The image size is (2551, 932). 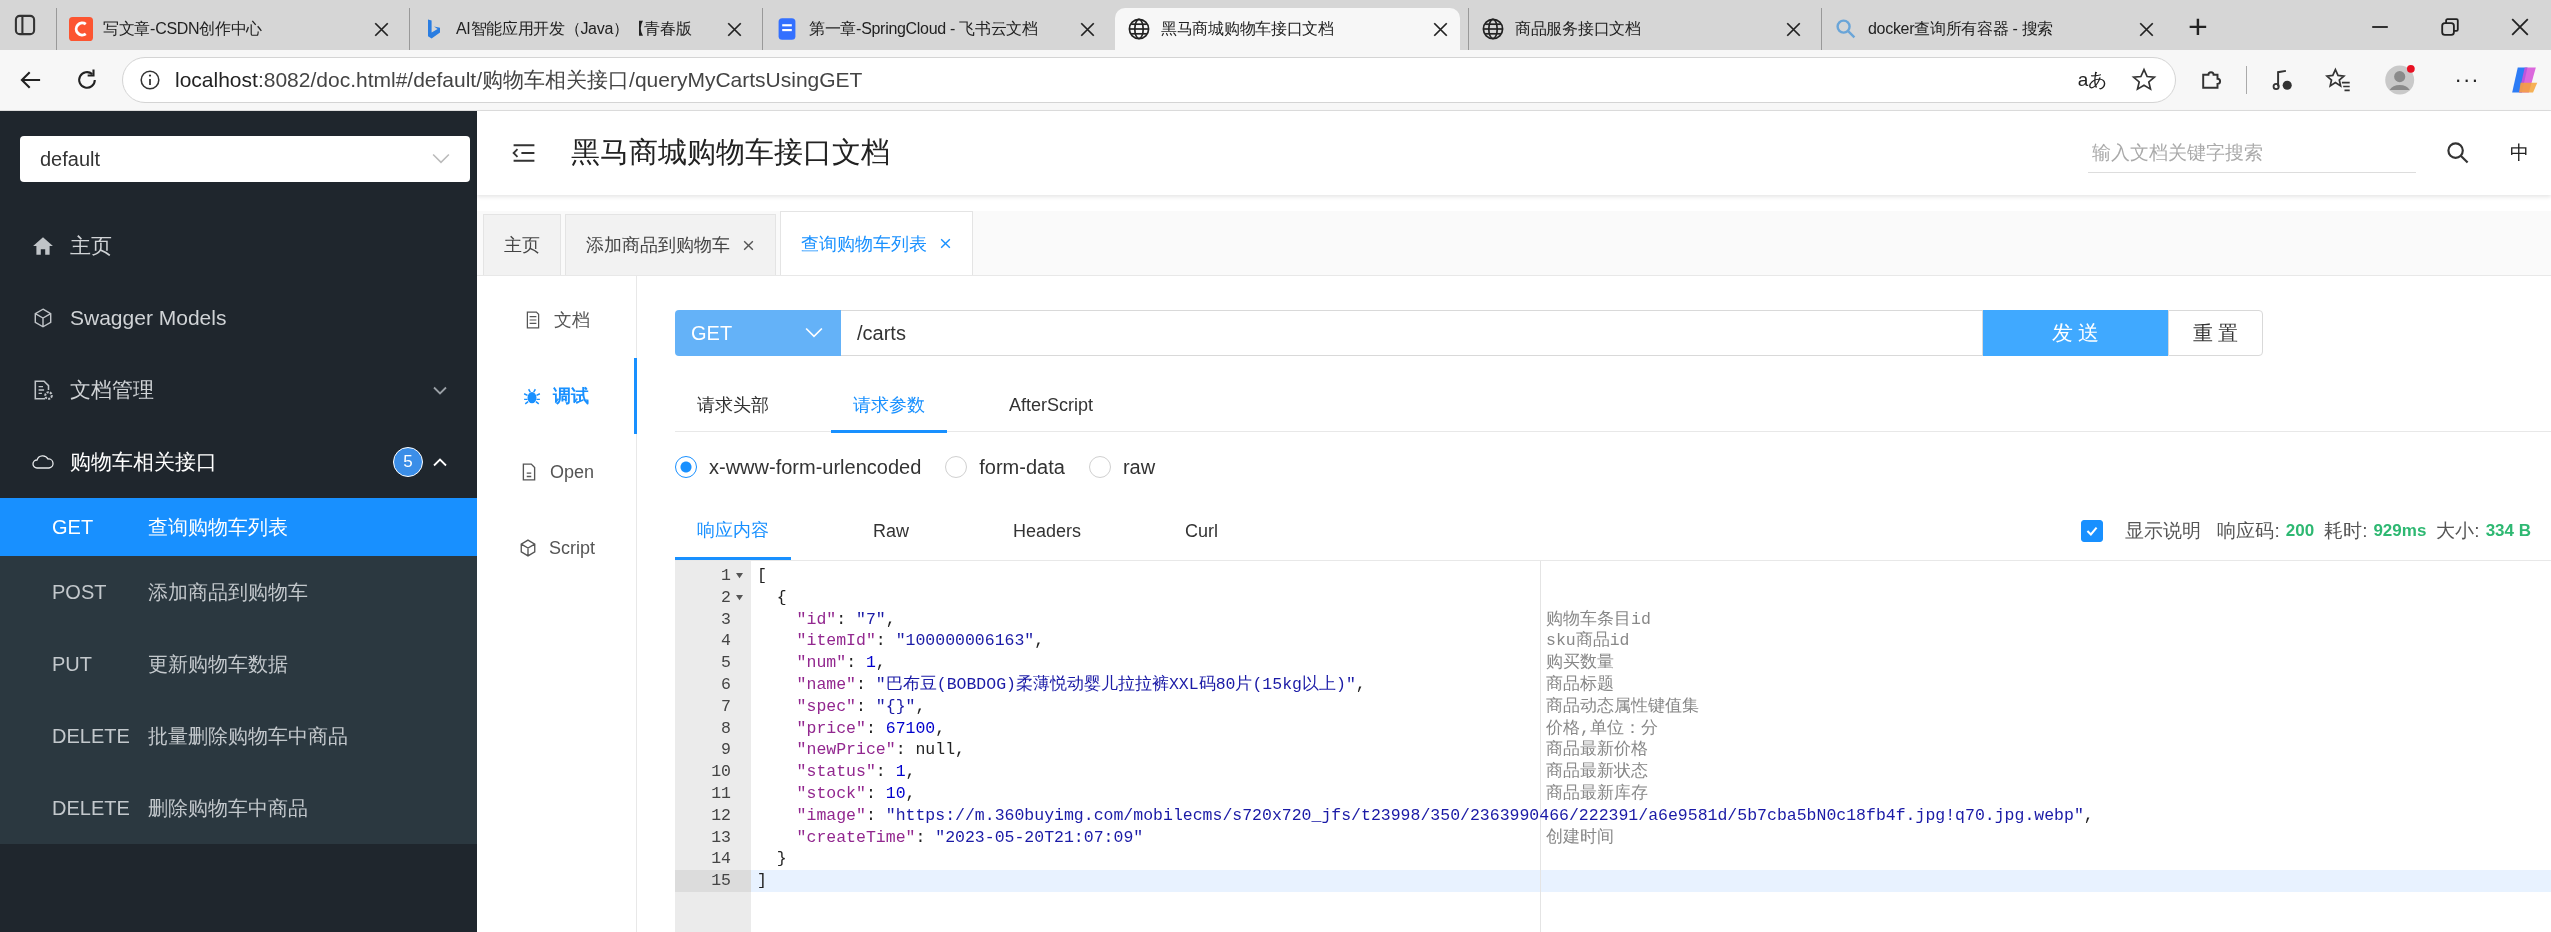 I want to click on chevron-down-icon, so click(x=440, y=390).